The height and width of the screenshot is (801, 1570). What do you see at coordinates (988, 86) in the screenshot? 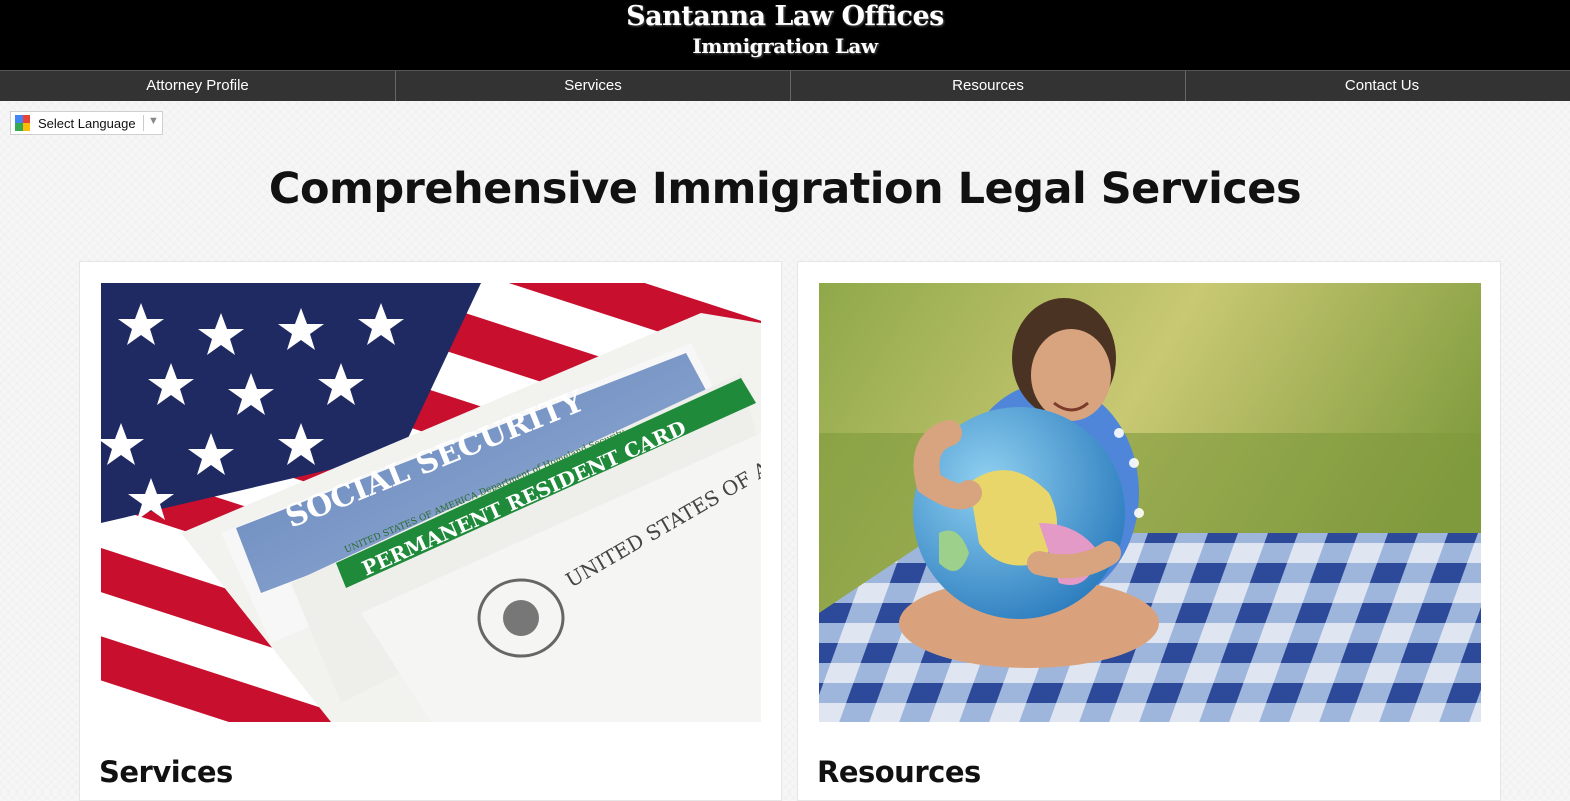
I see `nav-item-resources: Resources` at bounding box center [988, 86].